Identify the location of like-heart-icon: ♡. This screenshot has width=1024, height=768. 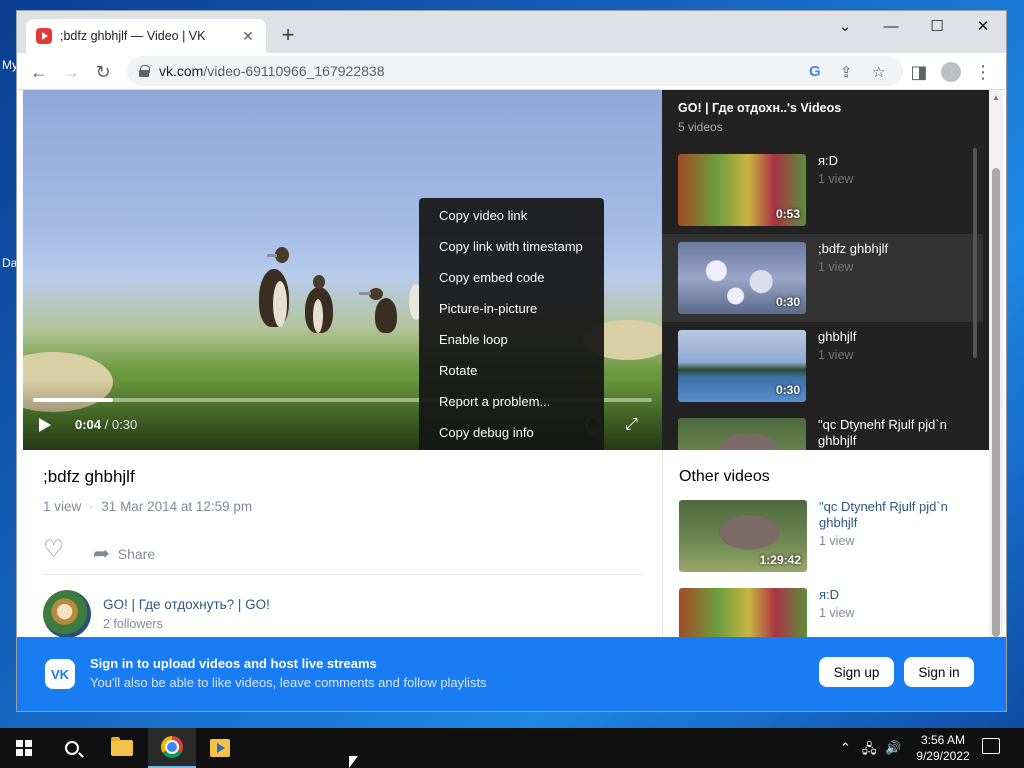
(56, 550).